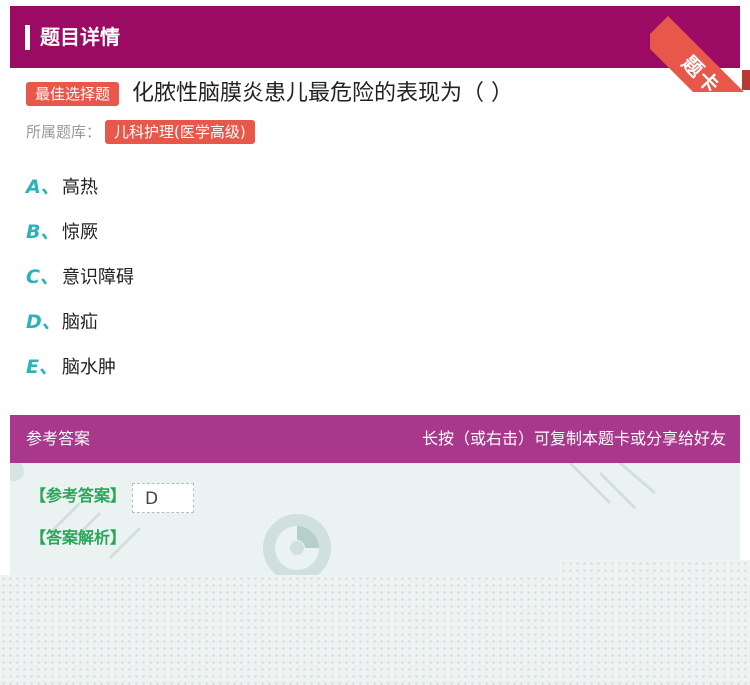 The image size is (750, 685). I want to click on question-text: 化脓性脑膜炎患儿最危险的表现为（ ）, so click(322, 93).